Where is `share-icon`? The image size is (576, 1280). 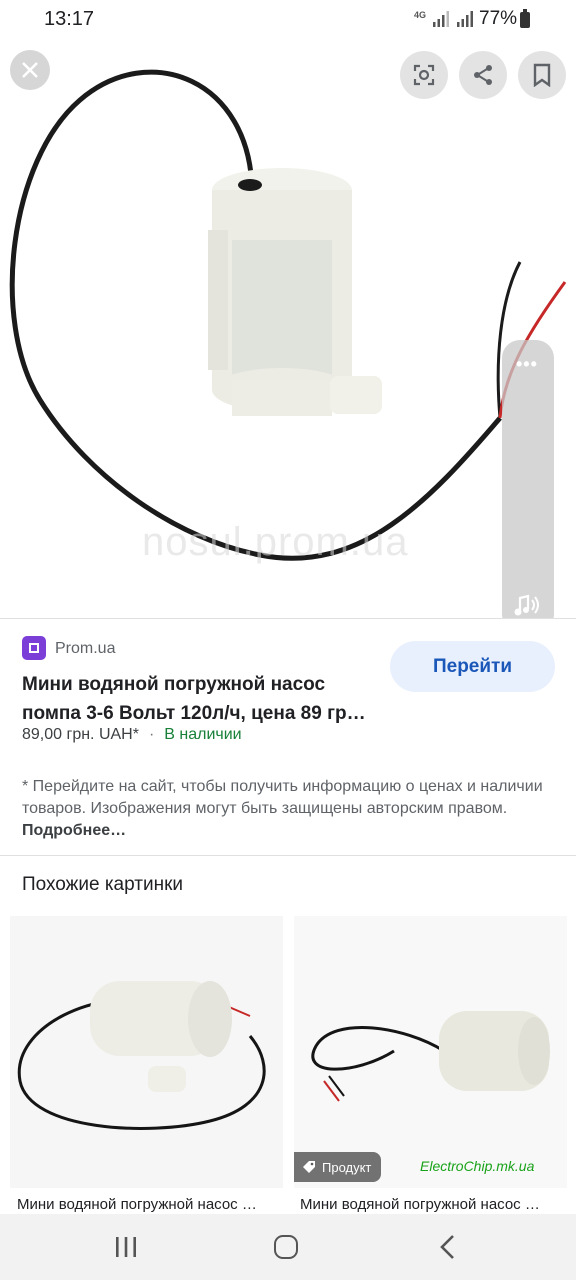 share-icon is located at coordinates (483, 75).